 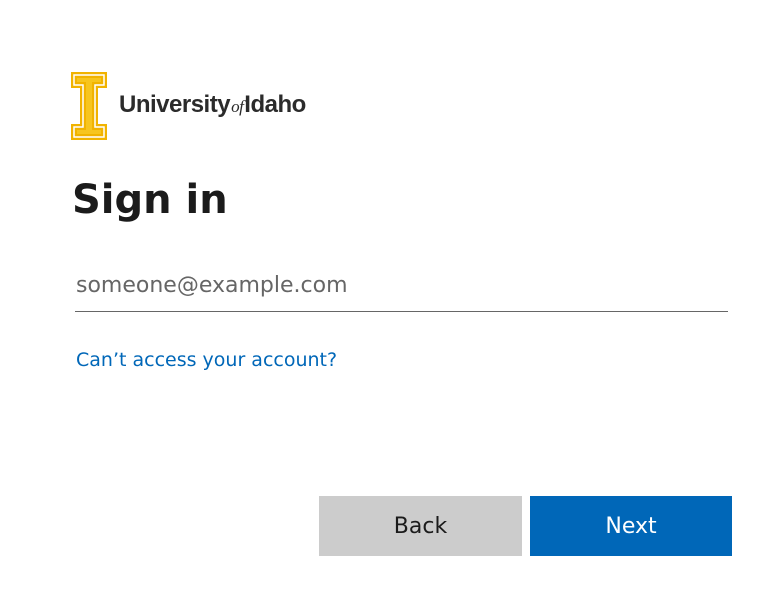 I want to click on next-button: Next, so click(x=631, y=526).